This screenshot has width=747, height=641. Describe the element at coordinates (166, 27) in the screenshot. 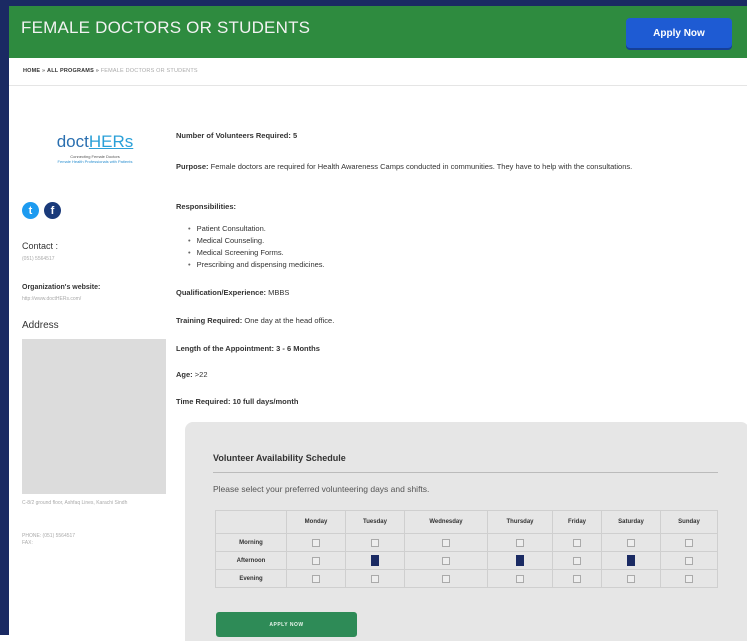

I see `page-title: FEMALE DOCTORS OR STUDENTS` at that location.